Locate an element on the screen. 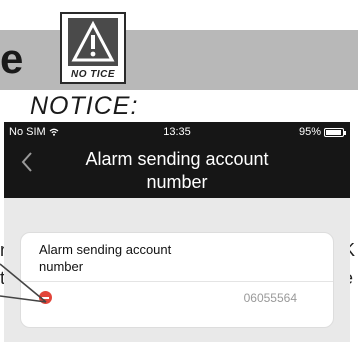 Image resolution: width=358 pixels, height=342 pixels. divider is located at coordinates (177, 281).